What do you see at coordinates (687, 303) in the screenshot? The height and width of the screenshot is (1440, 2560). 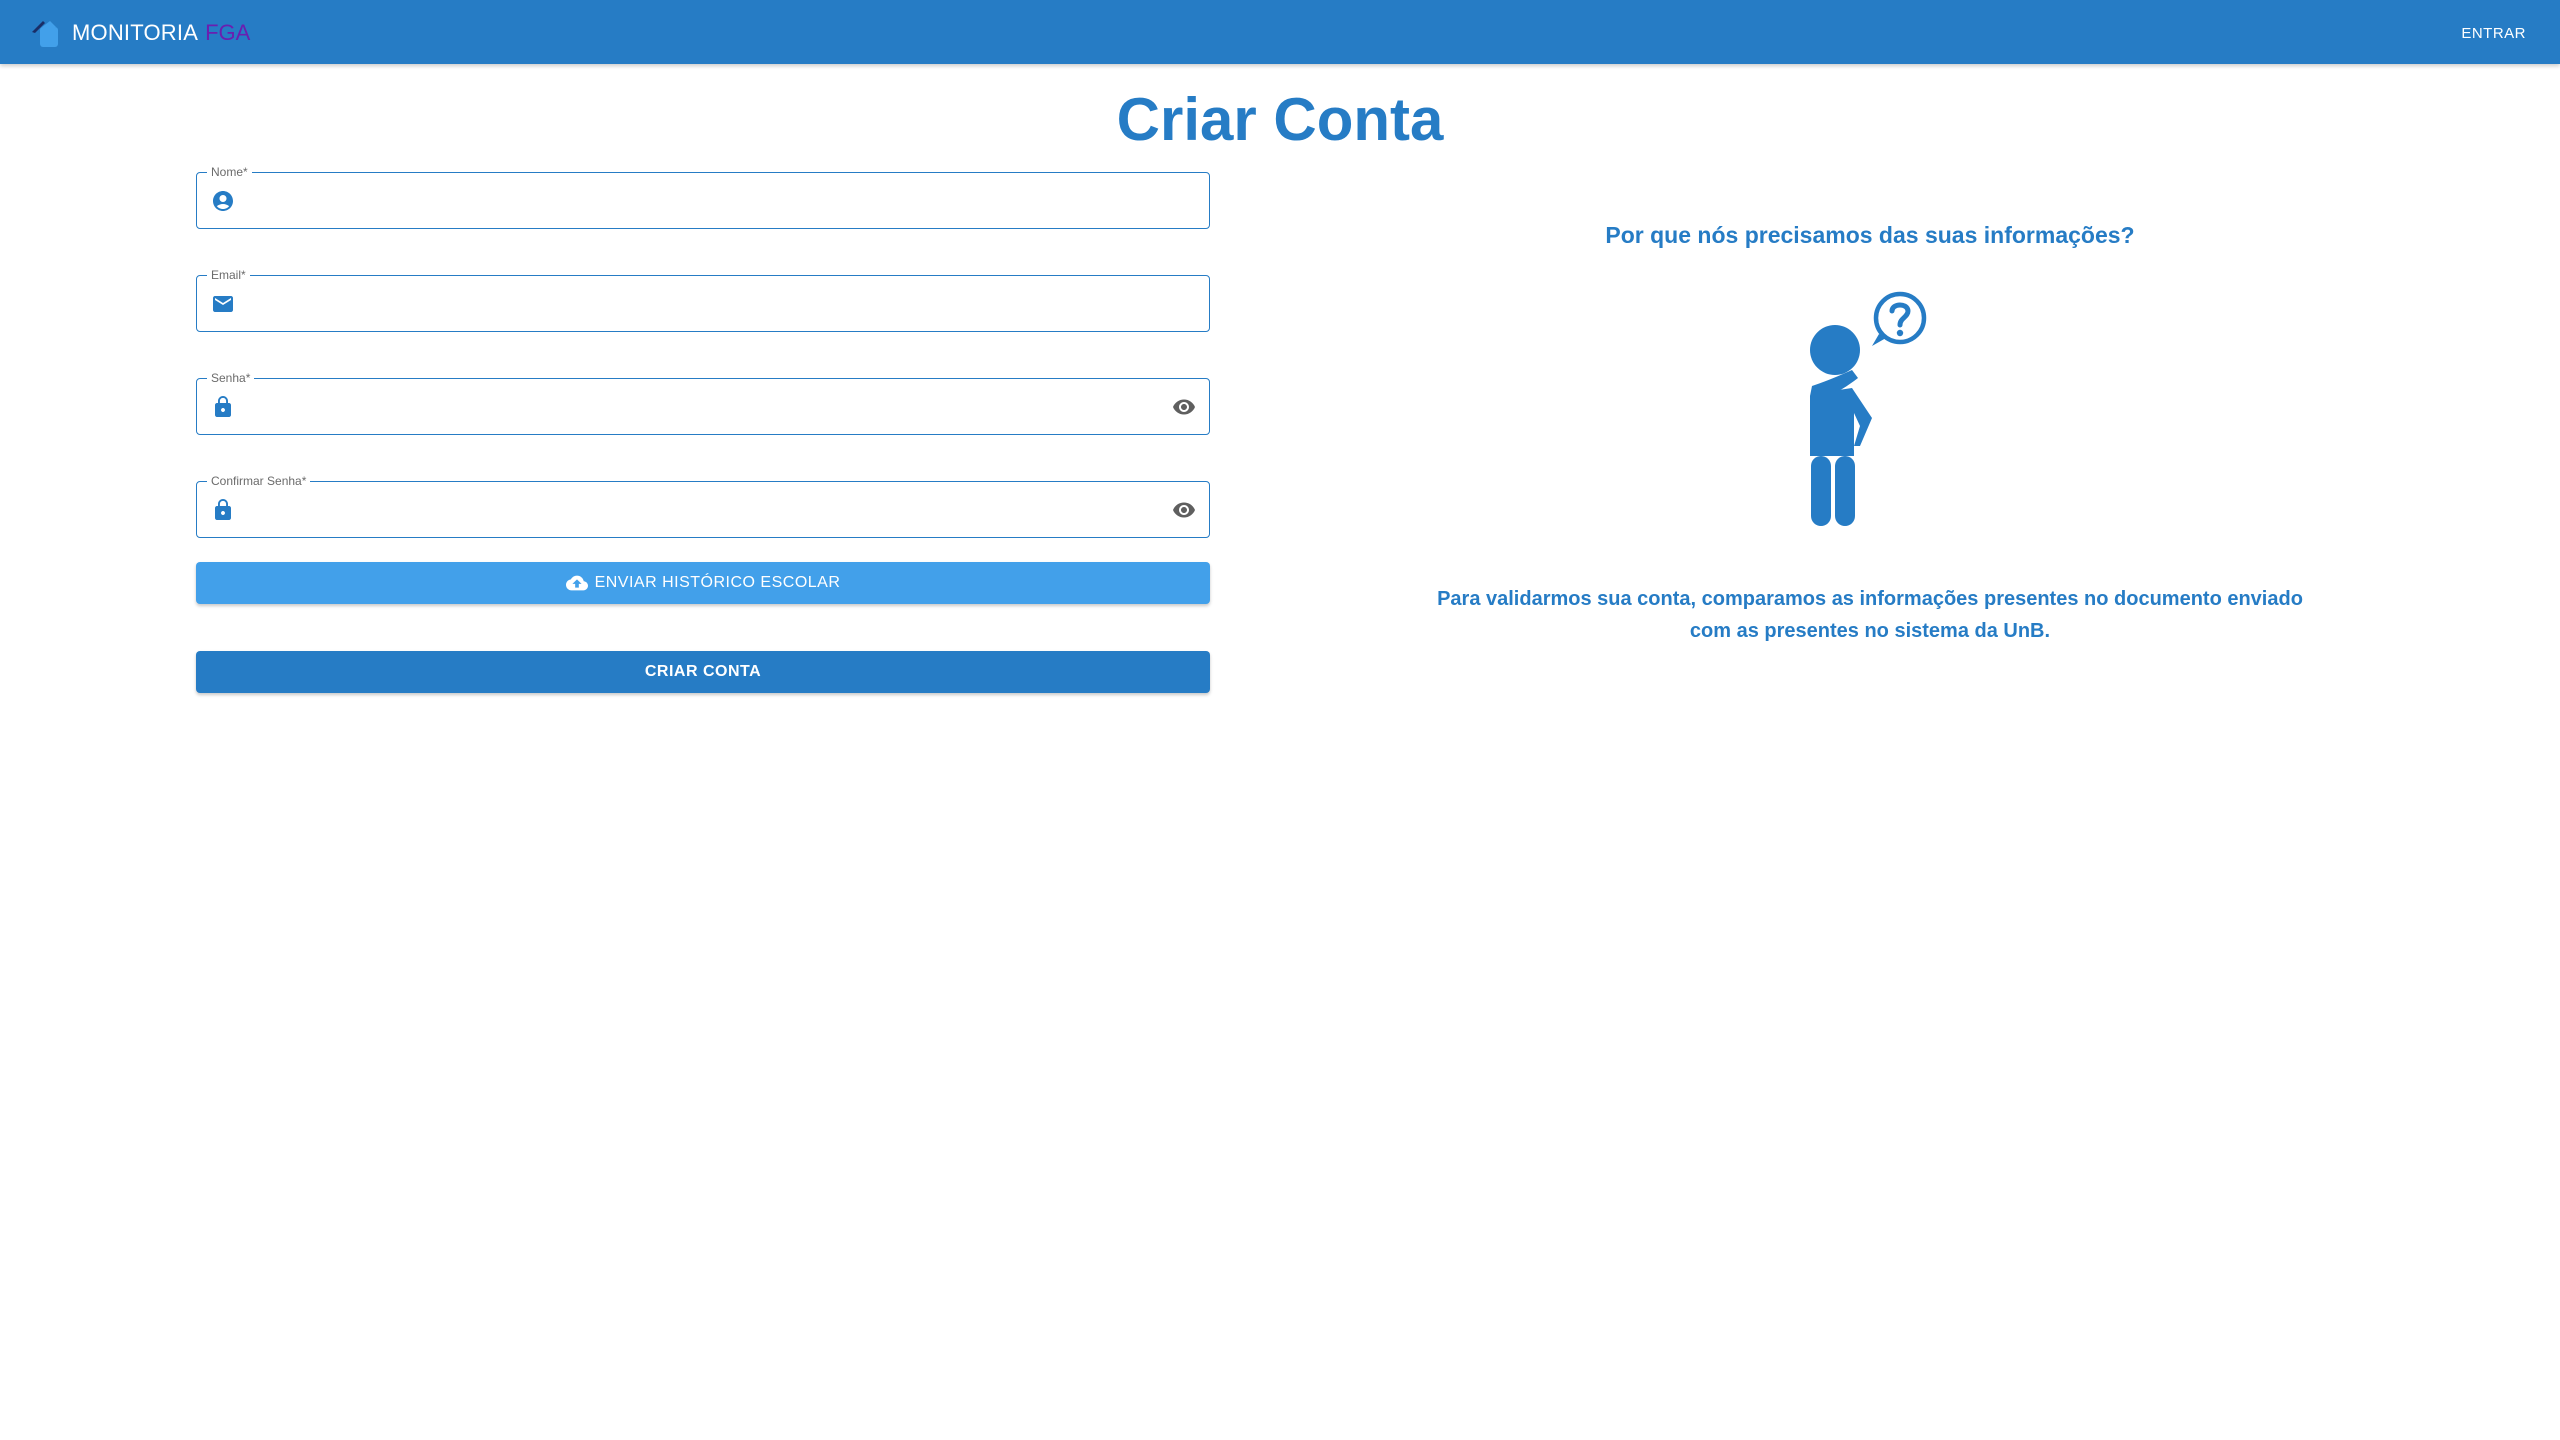 I see `email-input` at bounding box center [687, 303].